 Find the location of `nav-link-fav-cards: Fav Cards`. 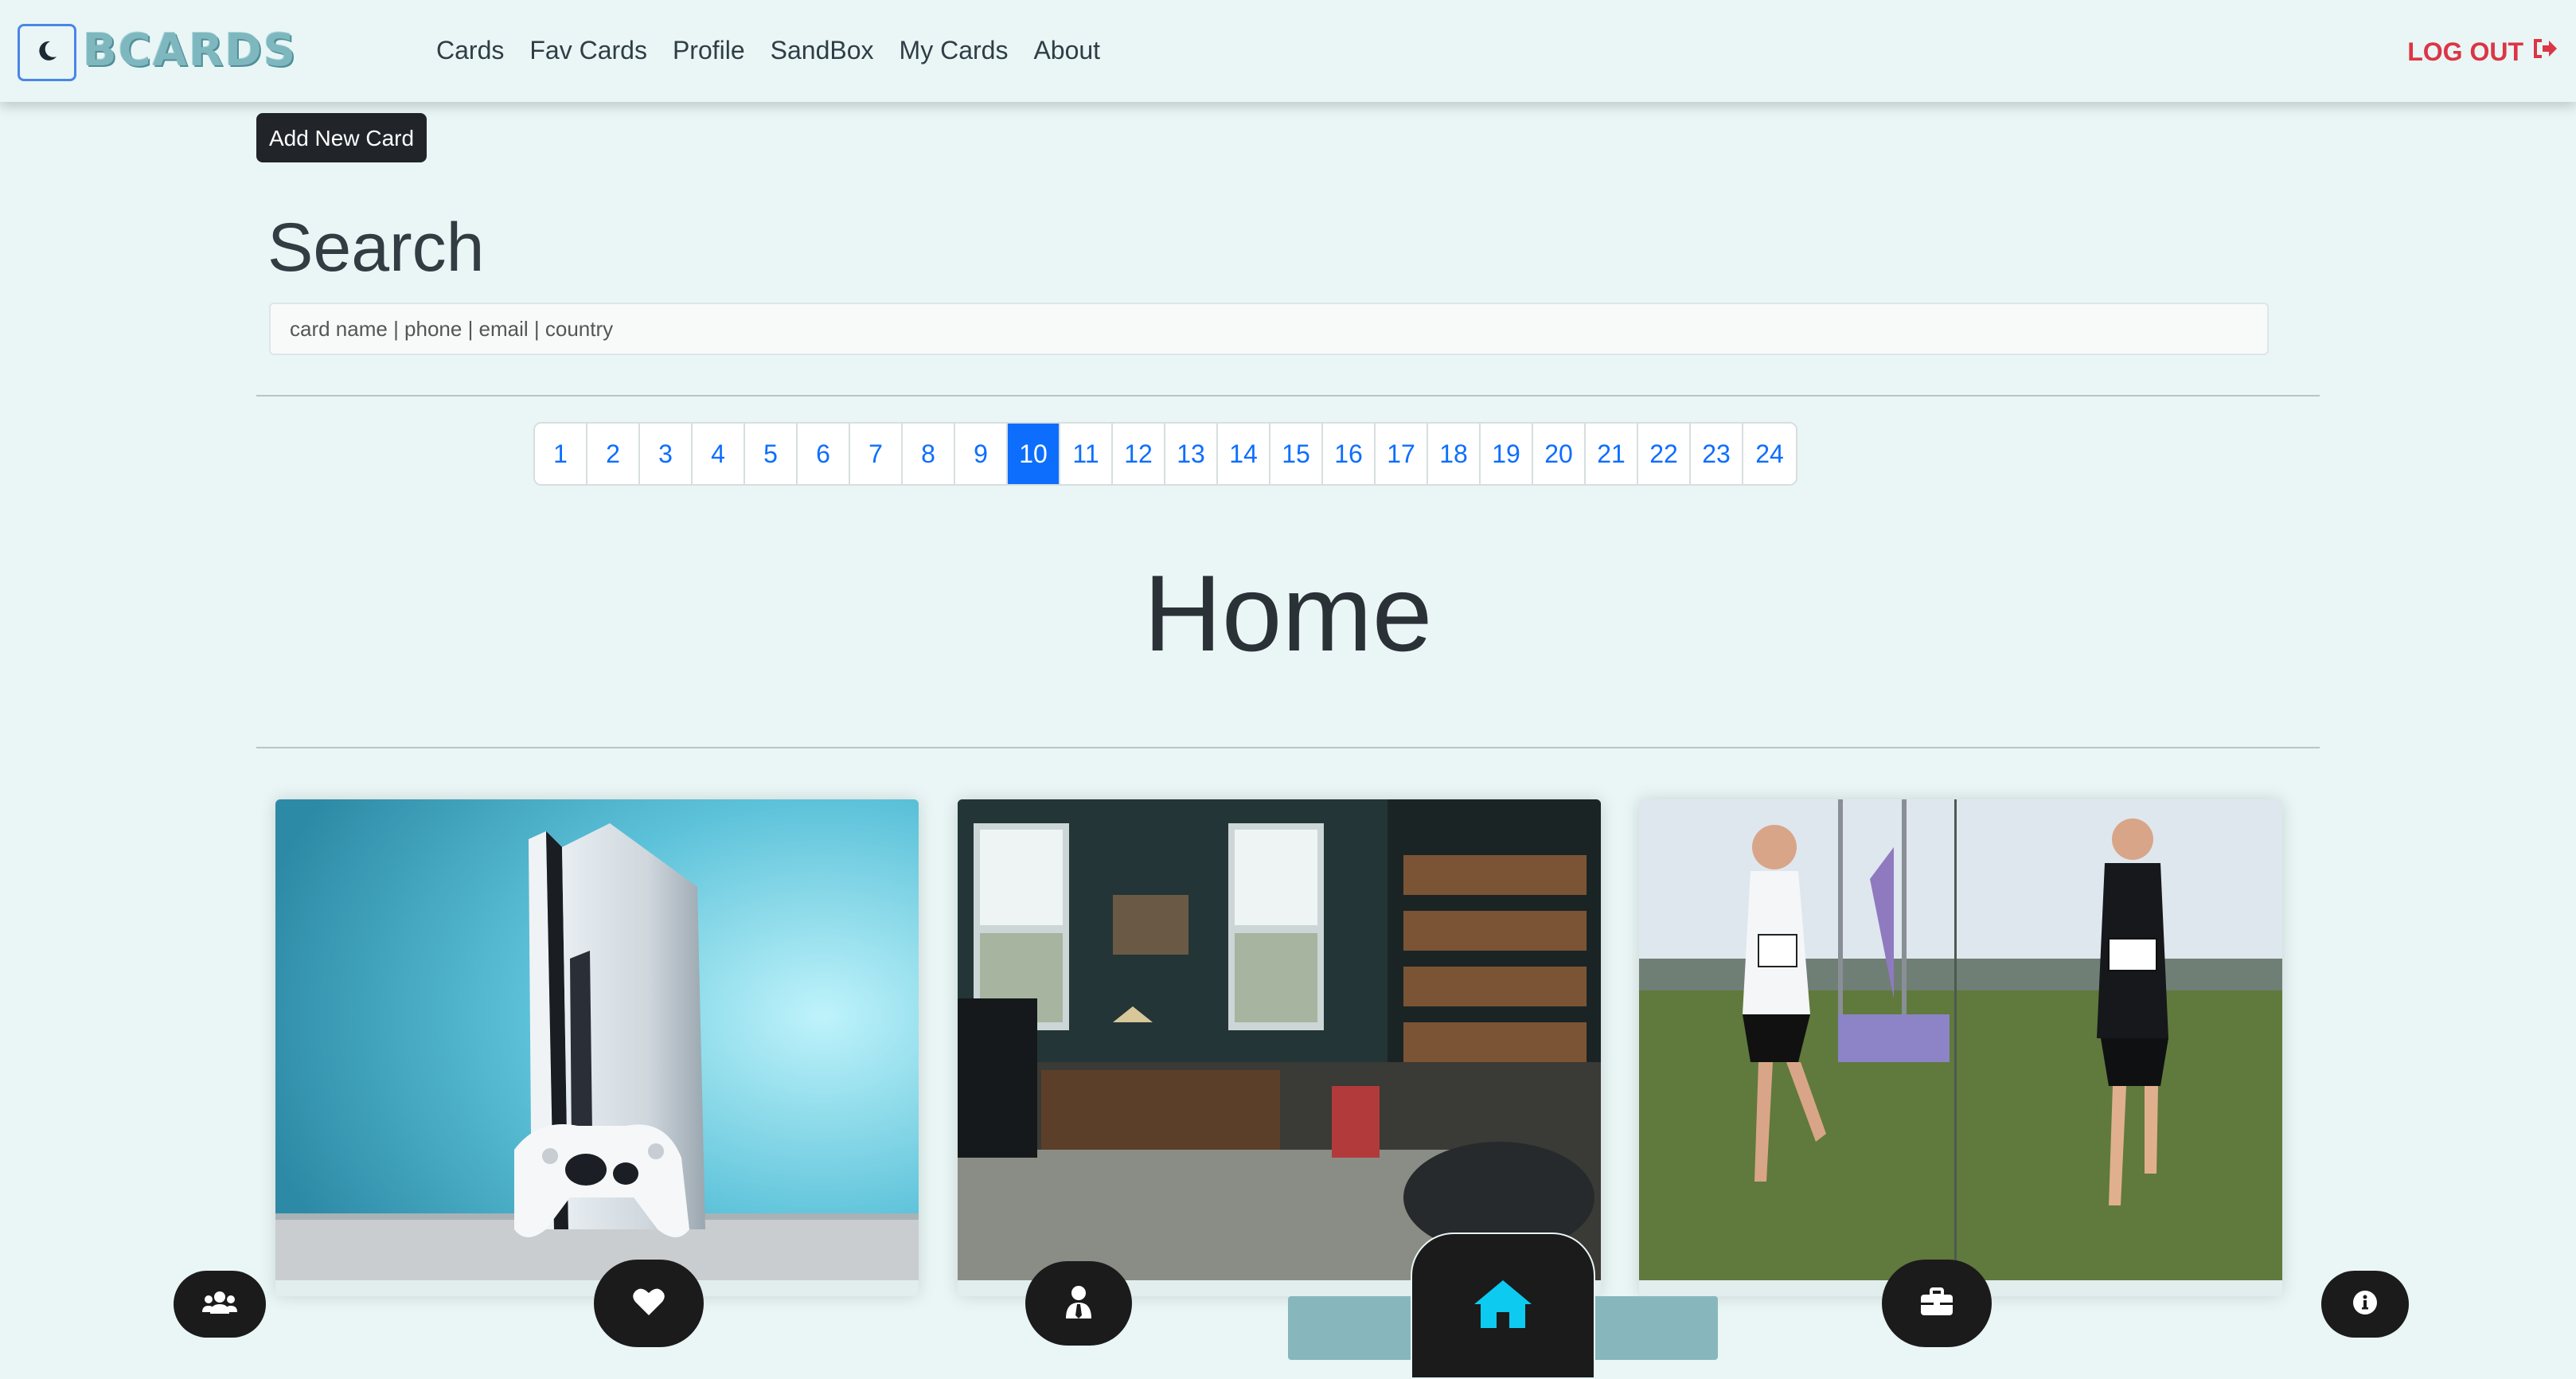

nav-link-fav-cards: Fav Cards is located at coordinates (588, 50).